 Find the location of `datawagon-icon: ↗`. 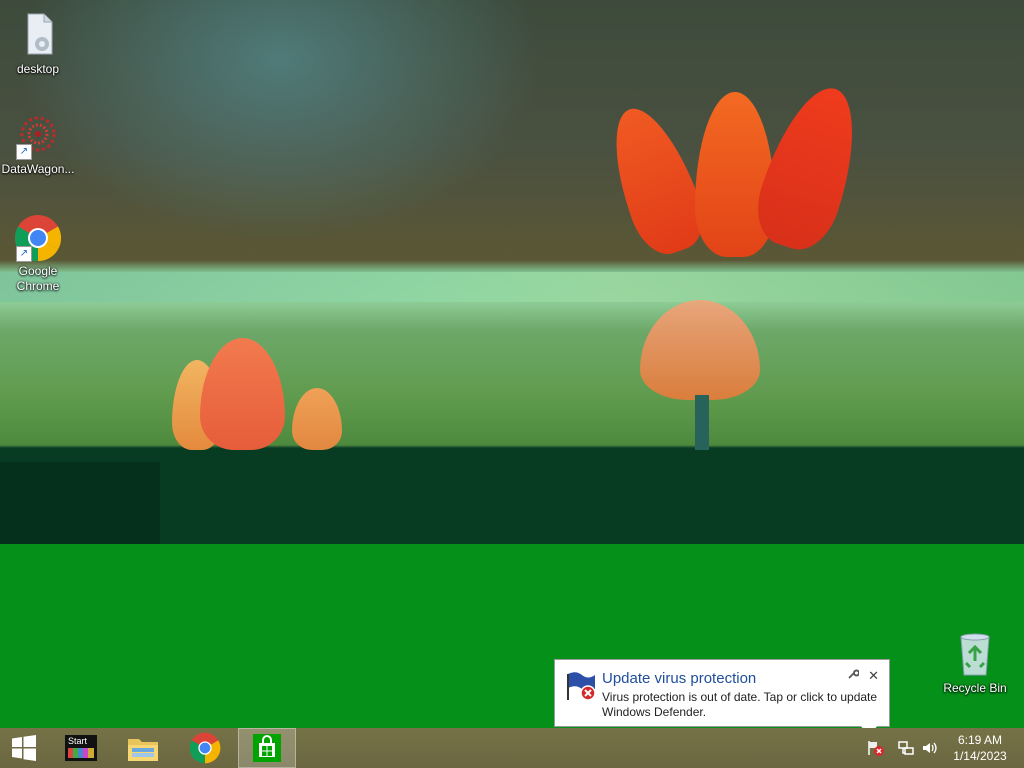

datawagon-icon: ↗ is located at coordinates (38, 136).